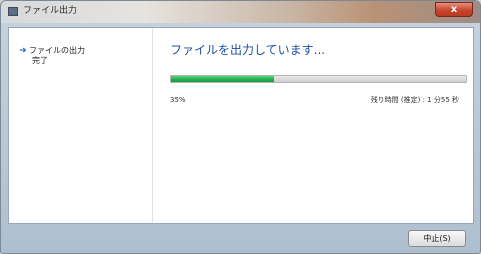 Image resolution: width=481 pixels, height=254 pixels. I want to click on progress-bar, so click(318, 79).